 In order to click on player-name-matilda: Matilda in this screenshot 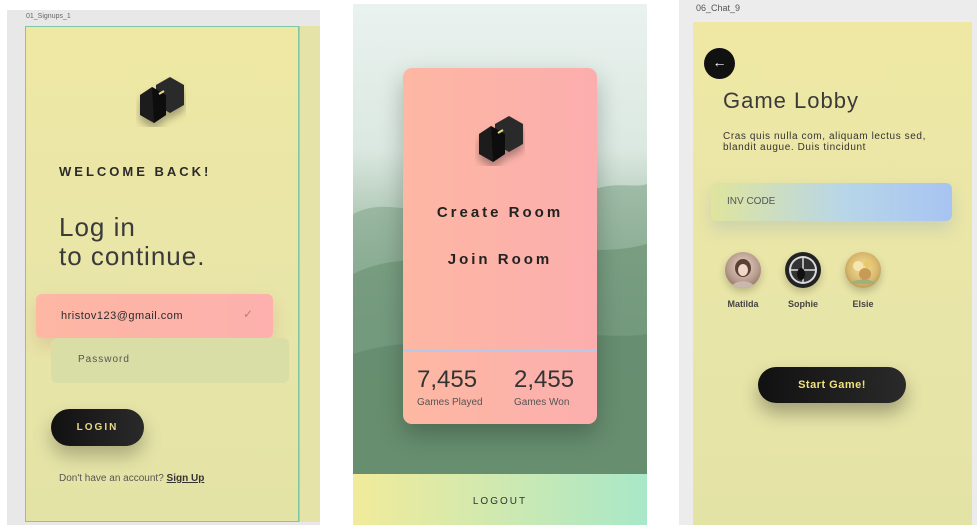, I will do `click(743, 304)`.